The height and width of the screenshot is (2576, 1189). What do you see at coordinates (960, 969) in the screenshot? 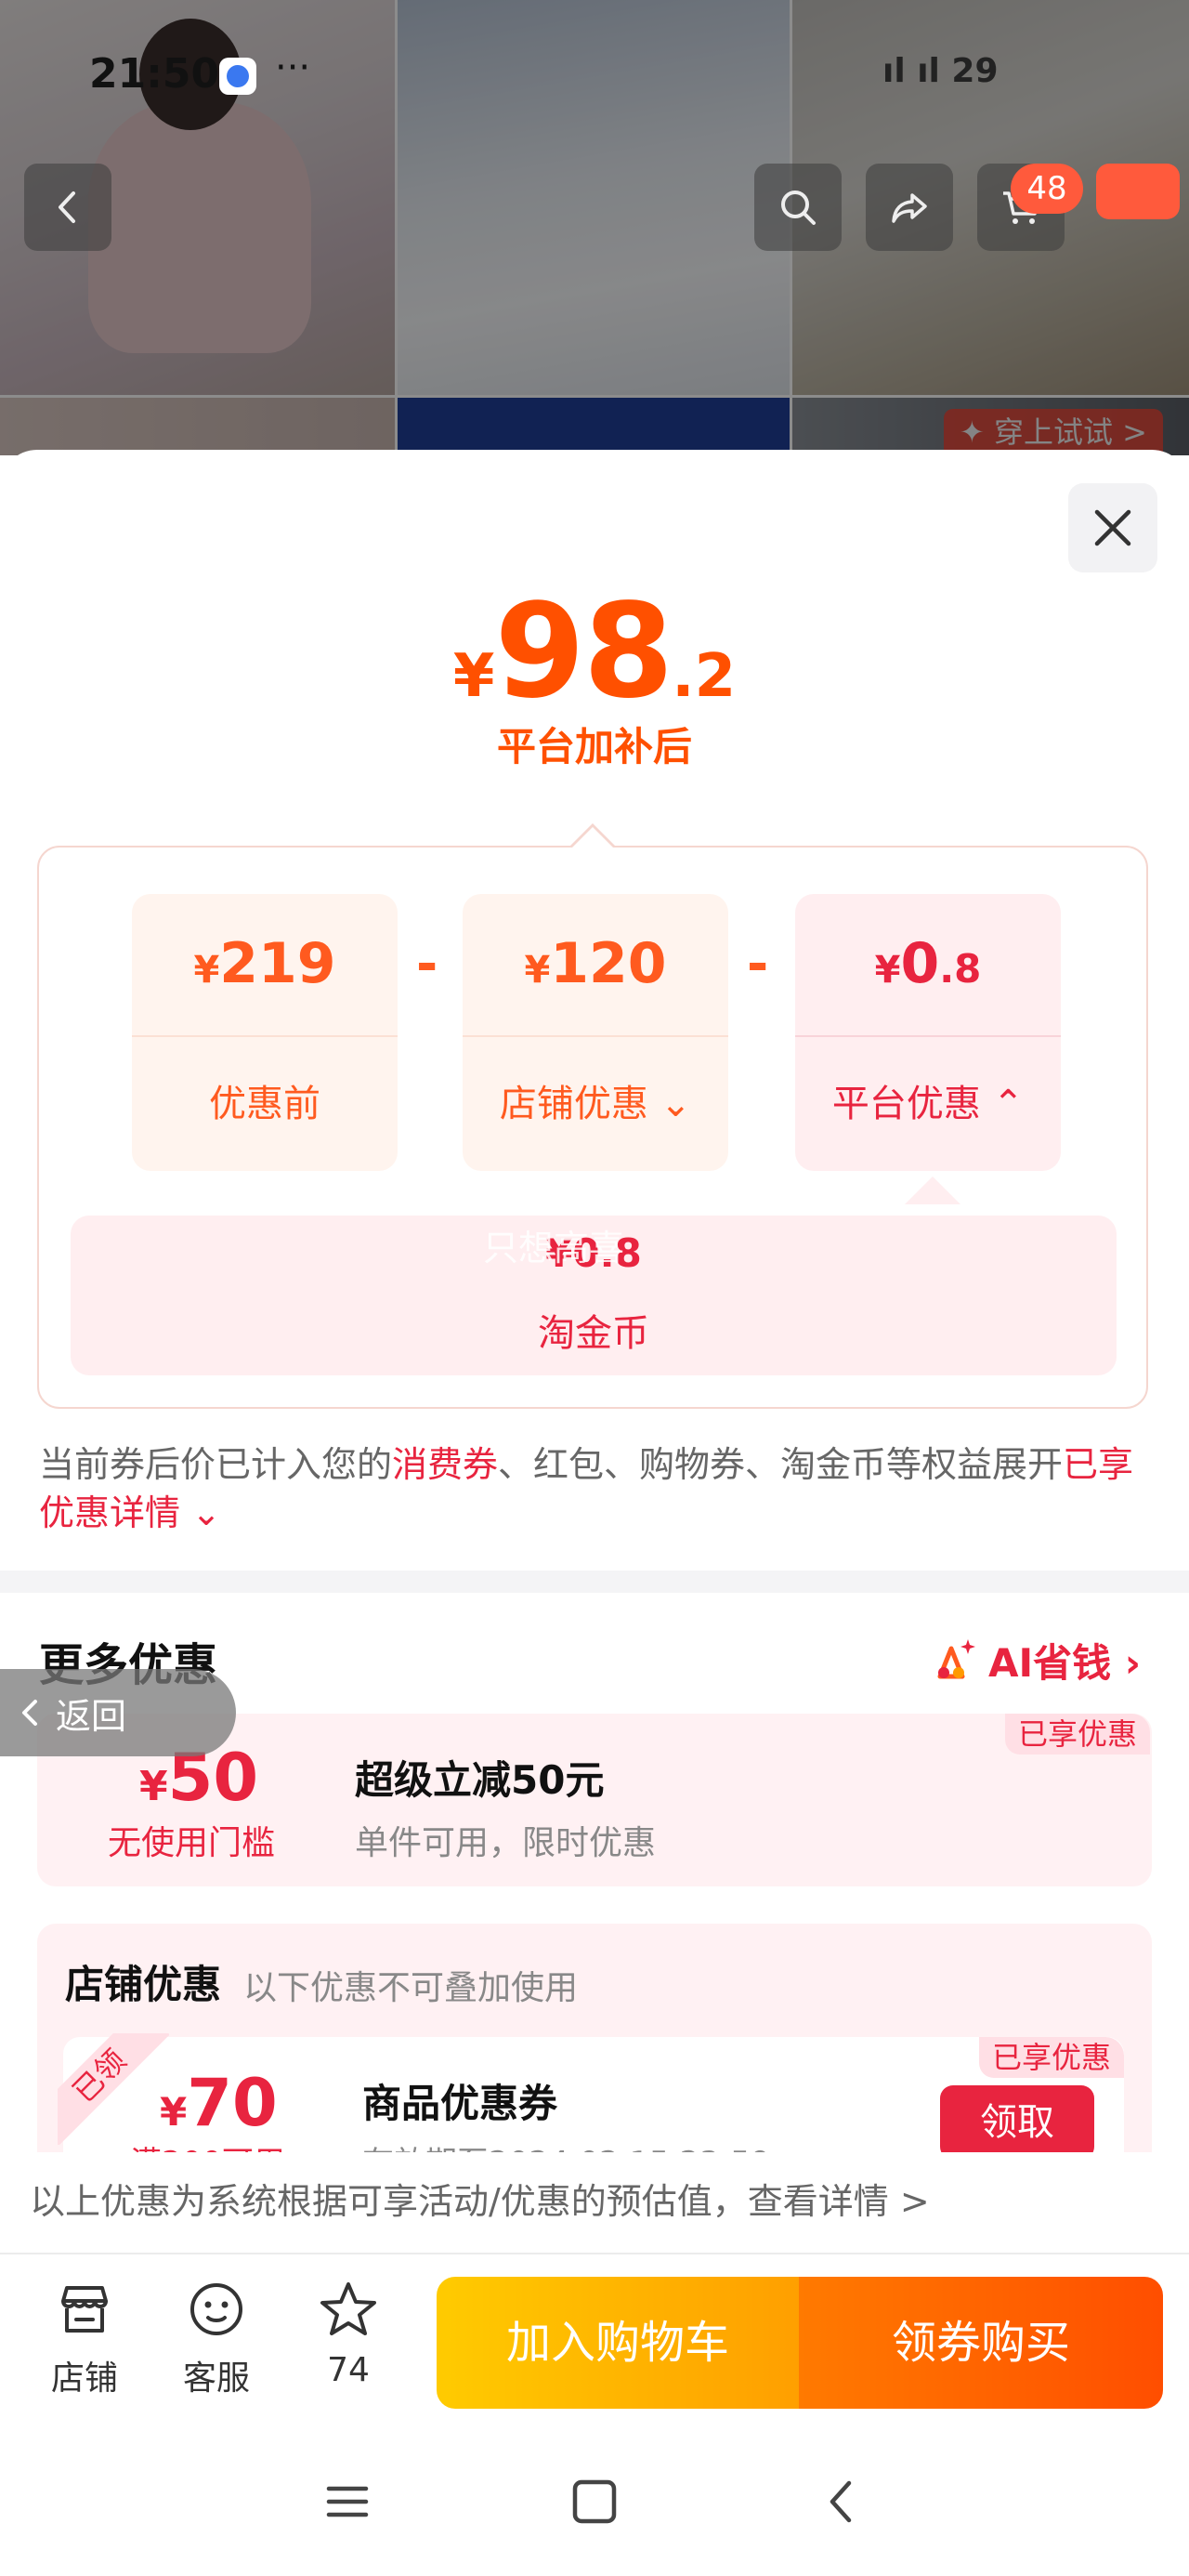
I see `platform-discount-decimal: .8` at bounding box center [960, 969].